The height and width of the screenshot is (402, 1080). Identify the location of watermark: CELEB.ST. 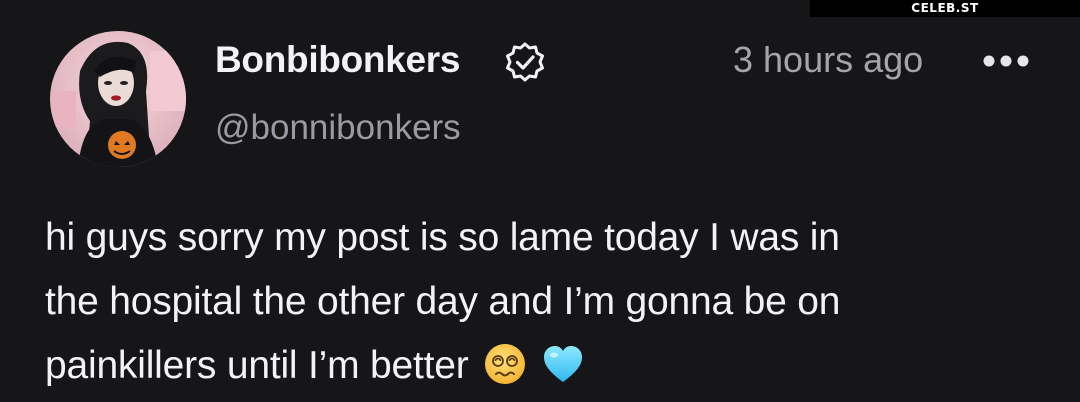
(945, 8).